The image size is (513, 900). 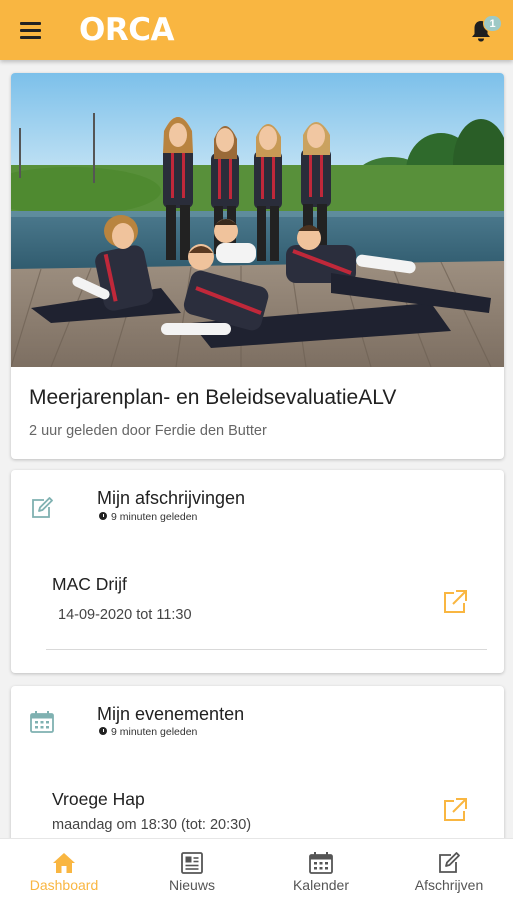 I want to click on nav-dashboard: Dashboard, so click(x=64, y=869).